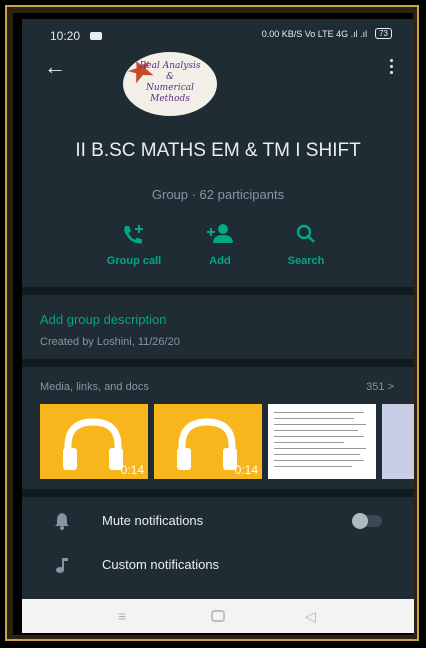 Image resolution: width=426 pixels, height=648 pixels. What do you see at coordinates (305, 233) in the screenshot?
I see `search-icon` at bounding box center [305, 233].